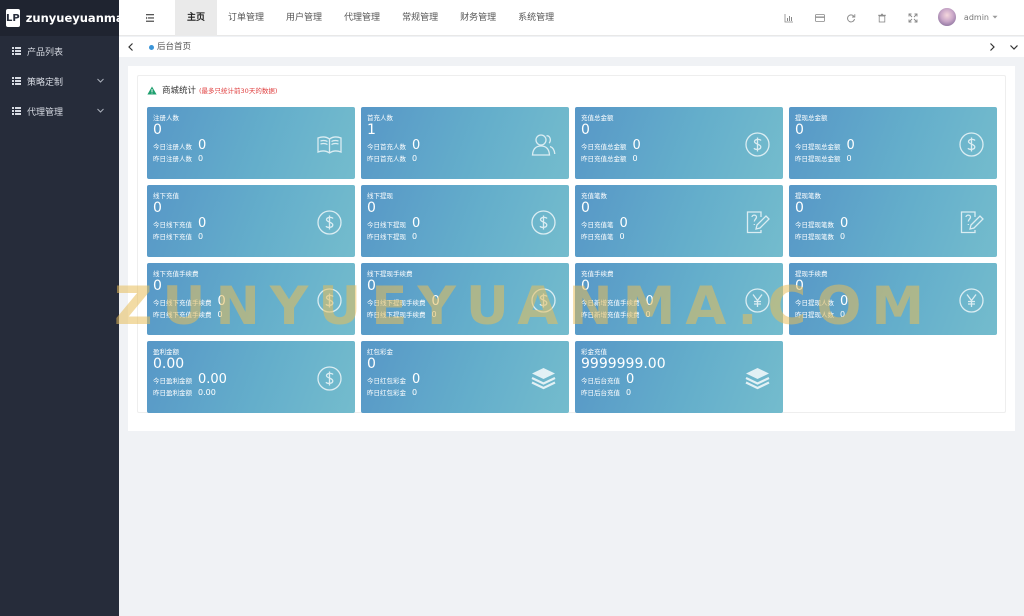  Describe the element at coordinates (842, 18) in the screenshot. I see `header-tools` at that location.